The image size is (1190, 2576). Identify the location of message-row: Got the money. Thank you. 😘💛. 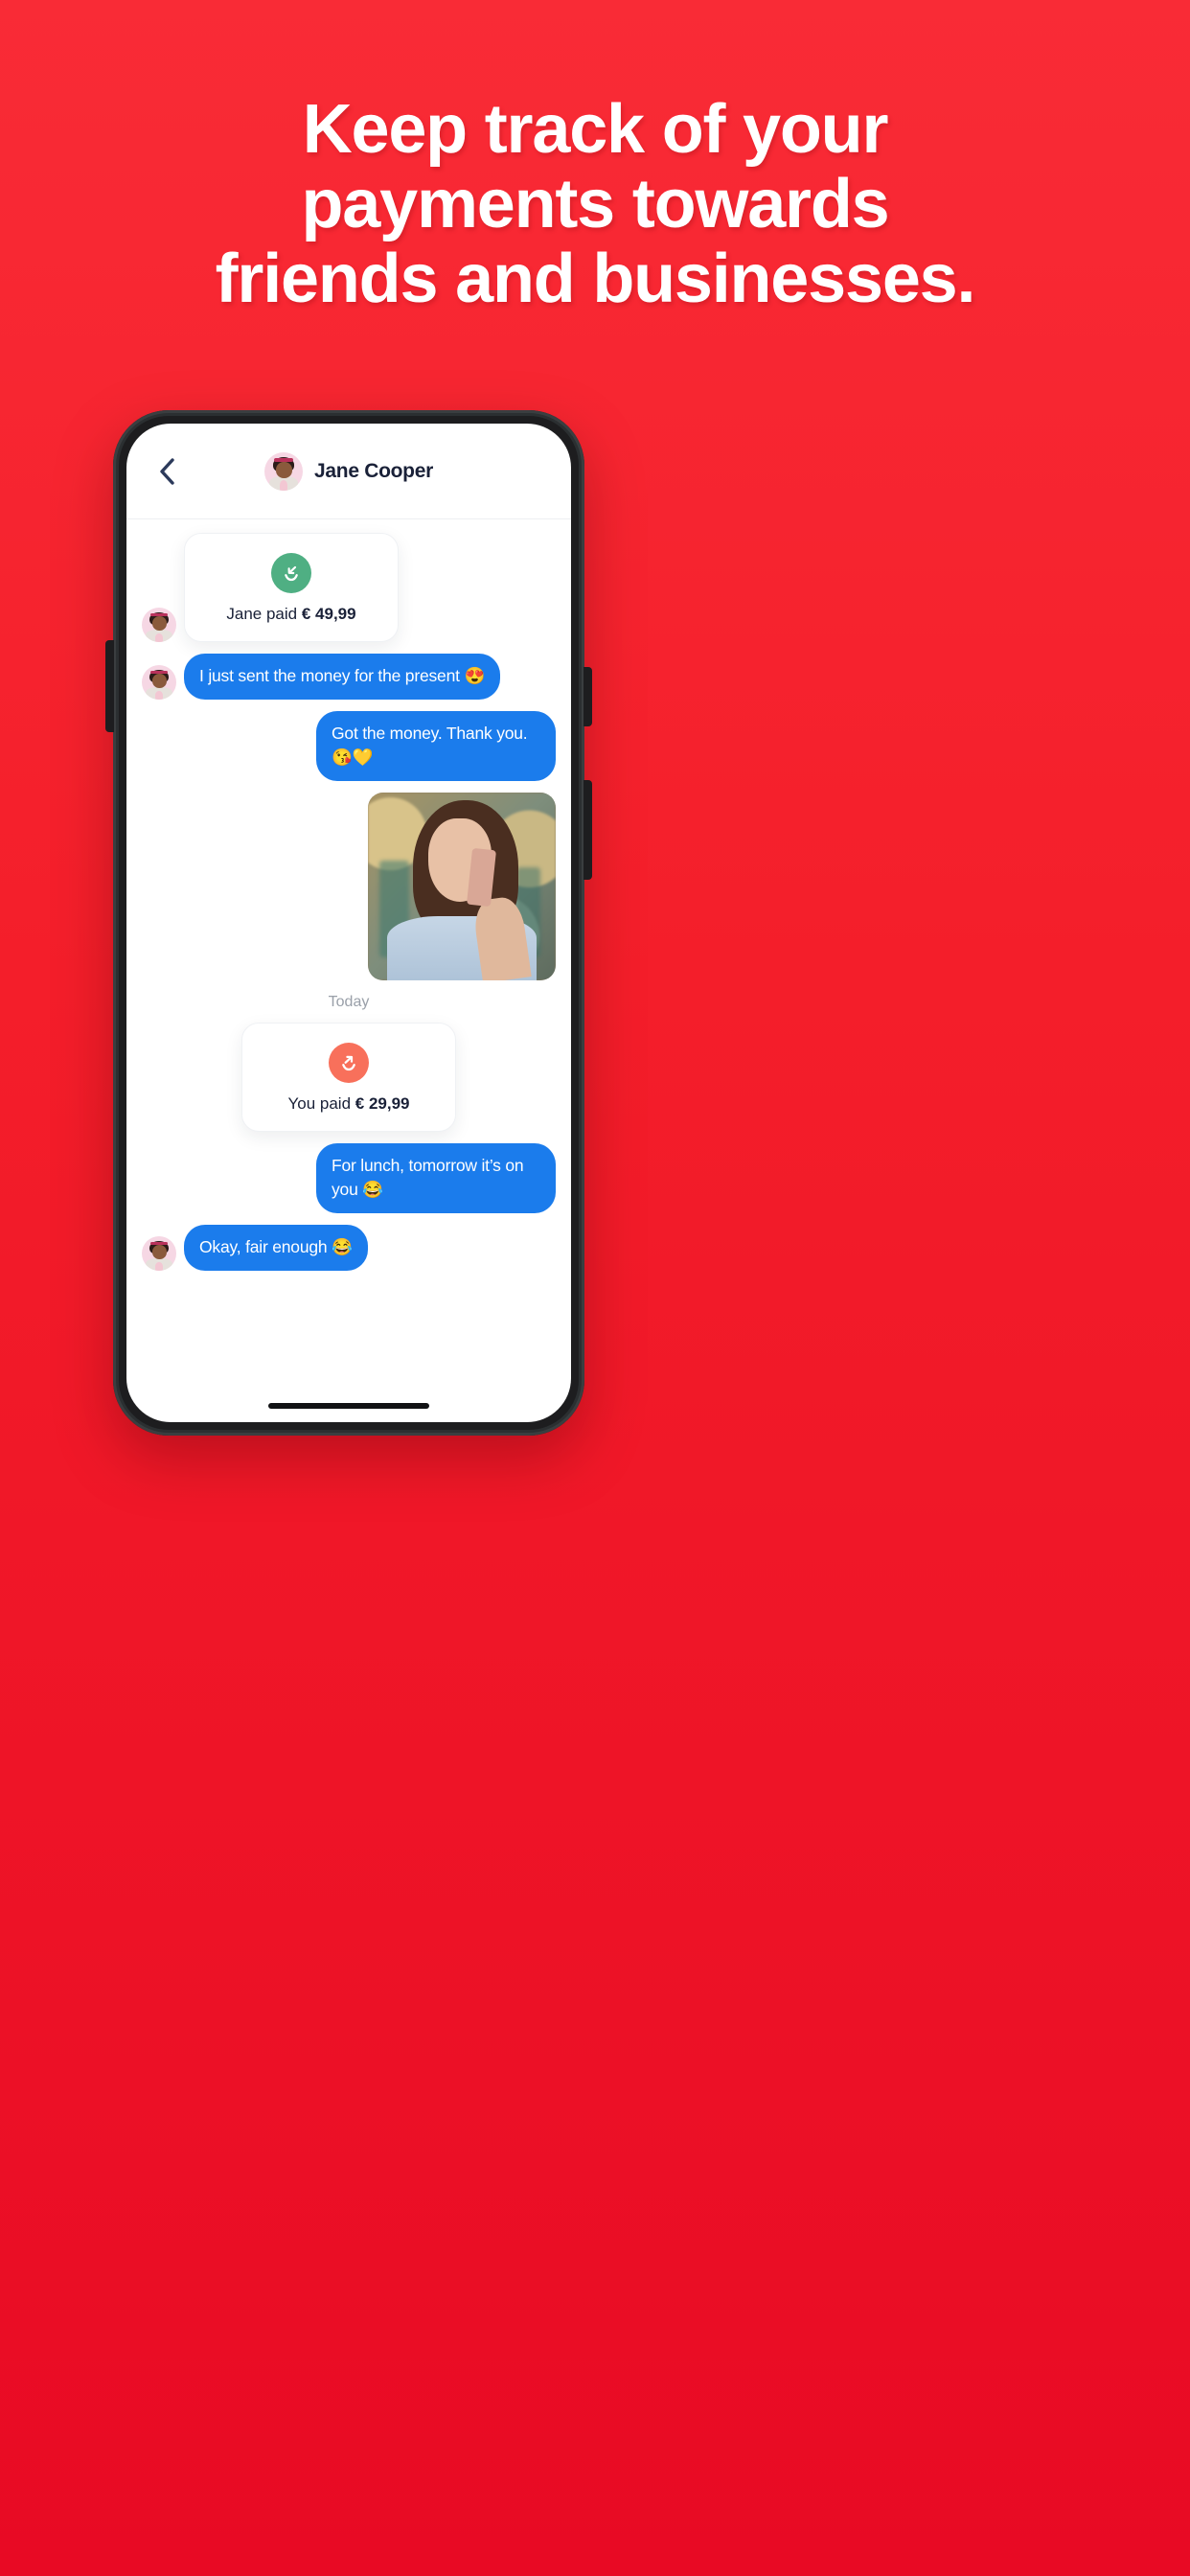
(349, 746).